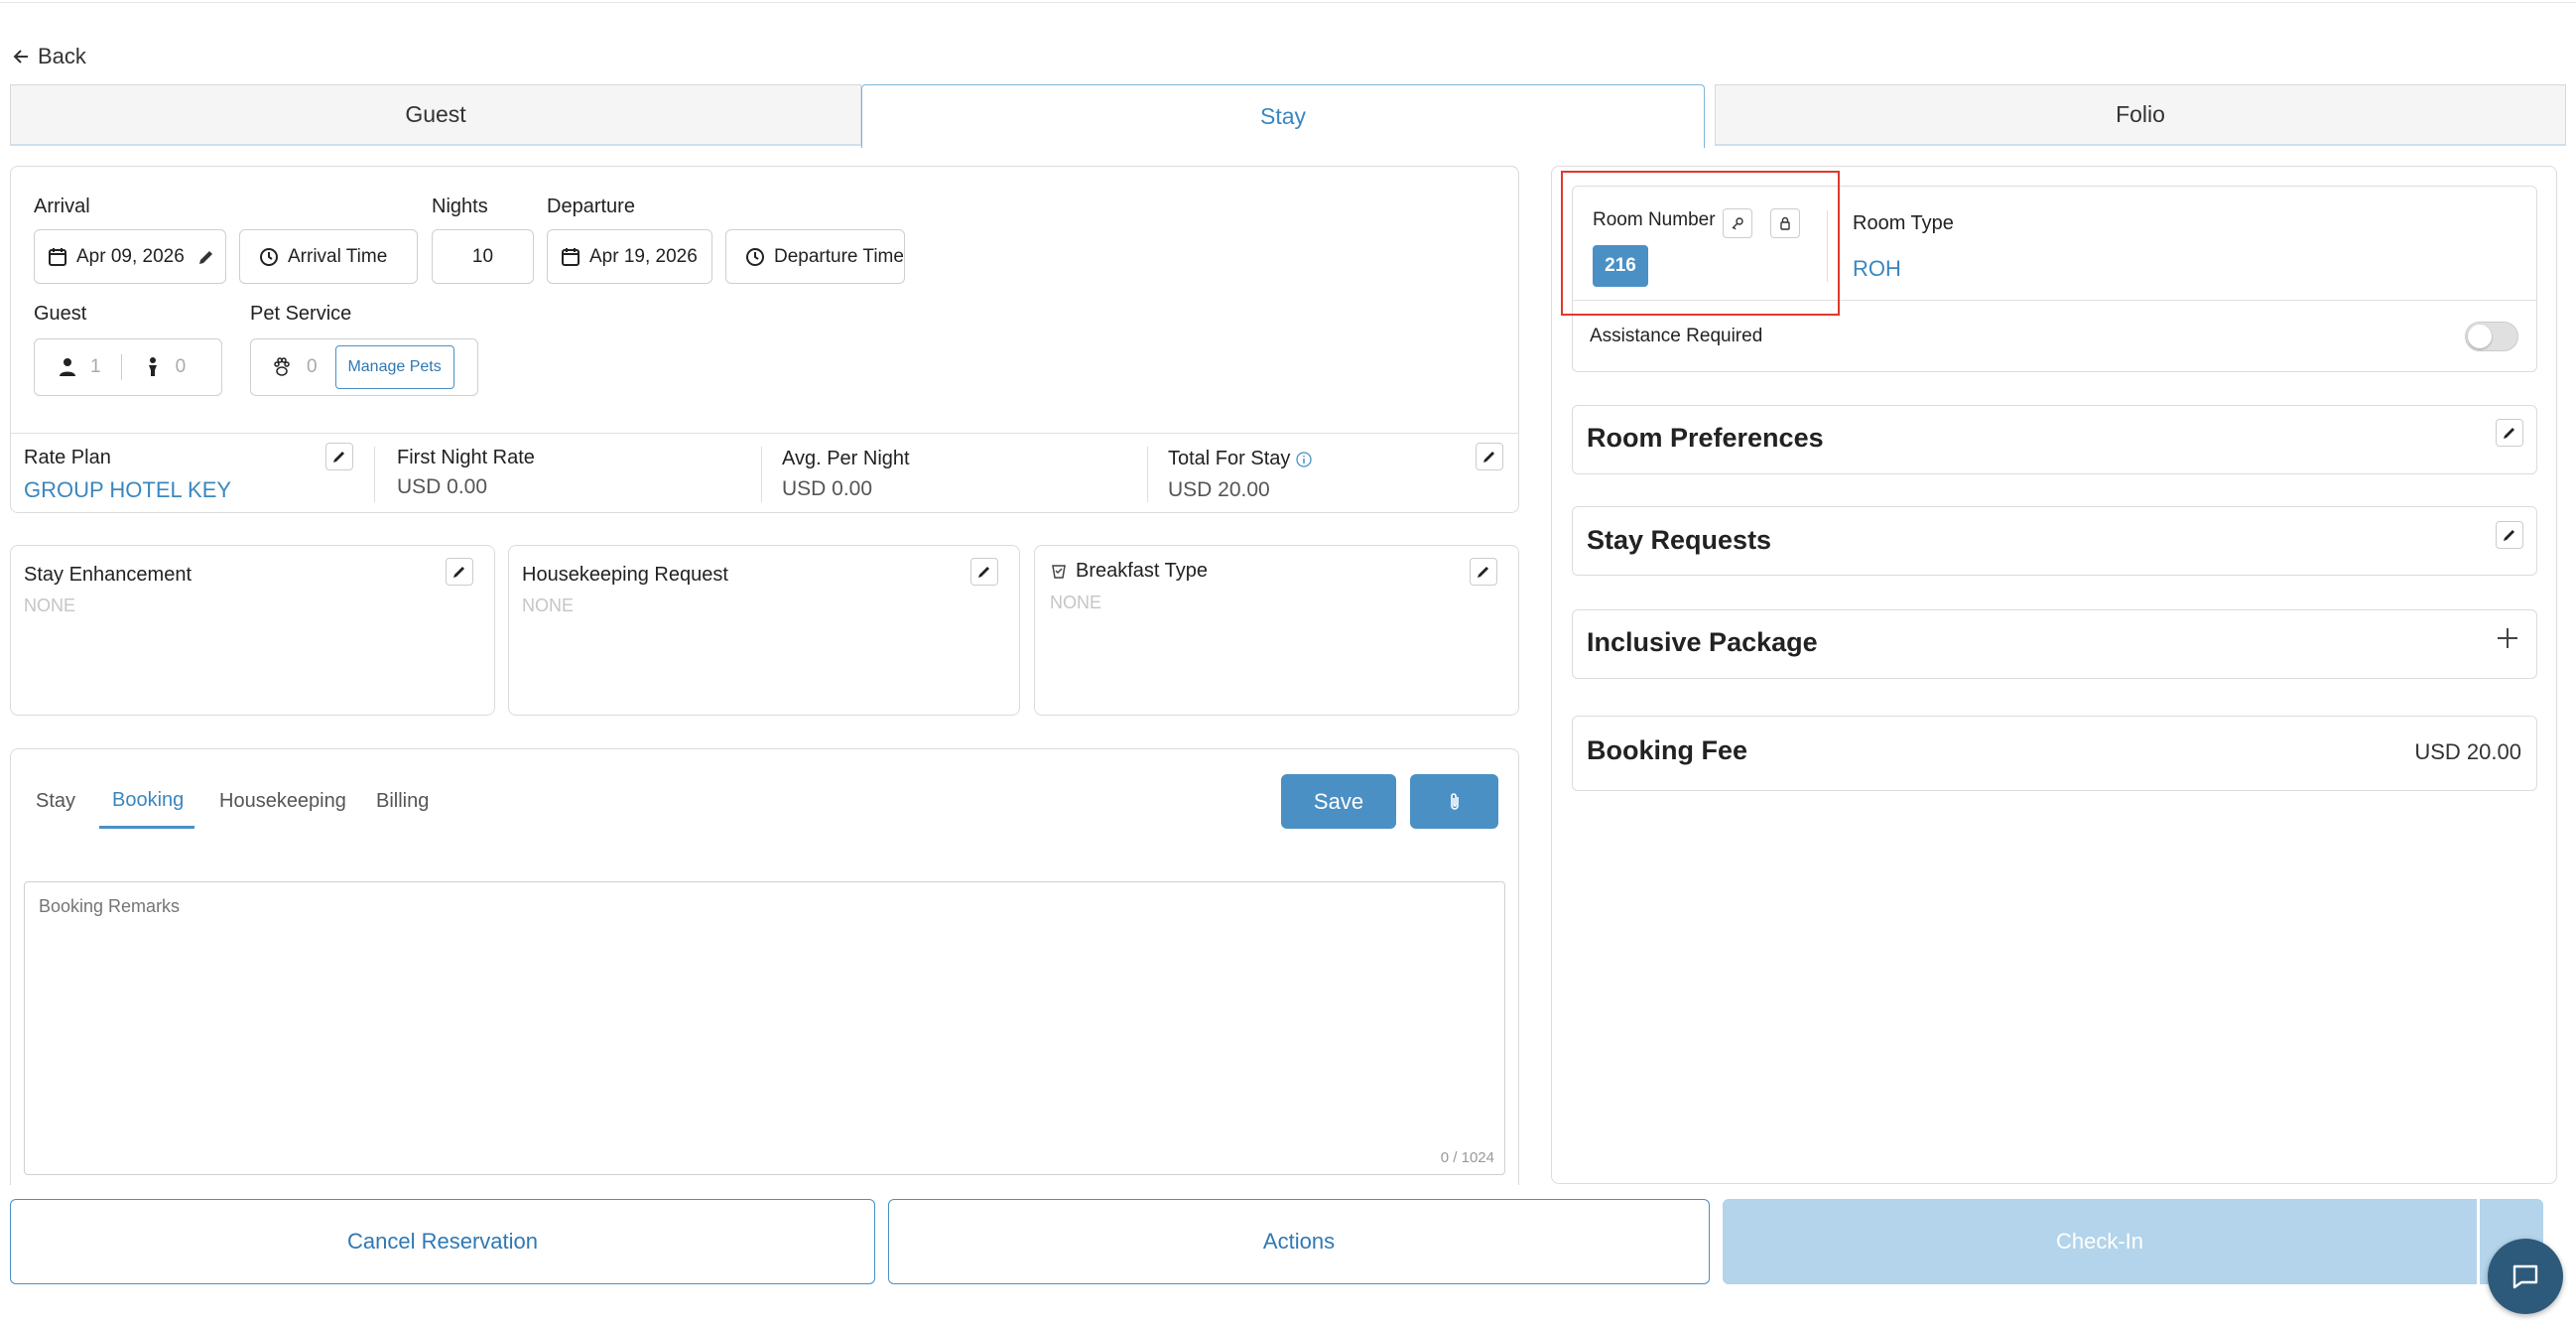 This screenshot has width=2576, height=1324. Describe the element at coordinates (1076, 602) in the screenshot. I see `breakfast-type-value: NONE` at that location.